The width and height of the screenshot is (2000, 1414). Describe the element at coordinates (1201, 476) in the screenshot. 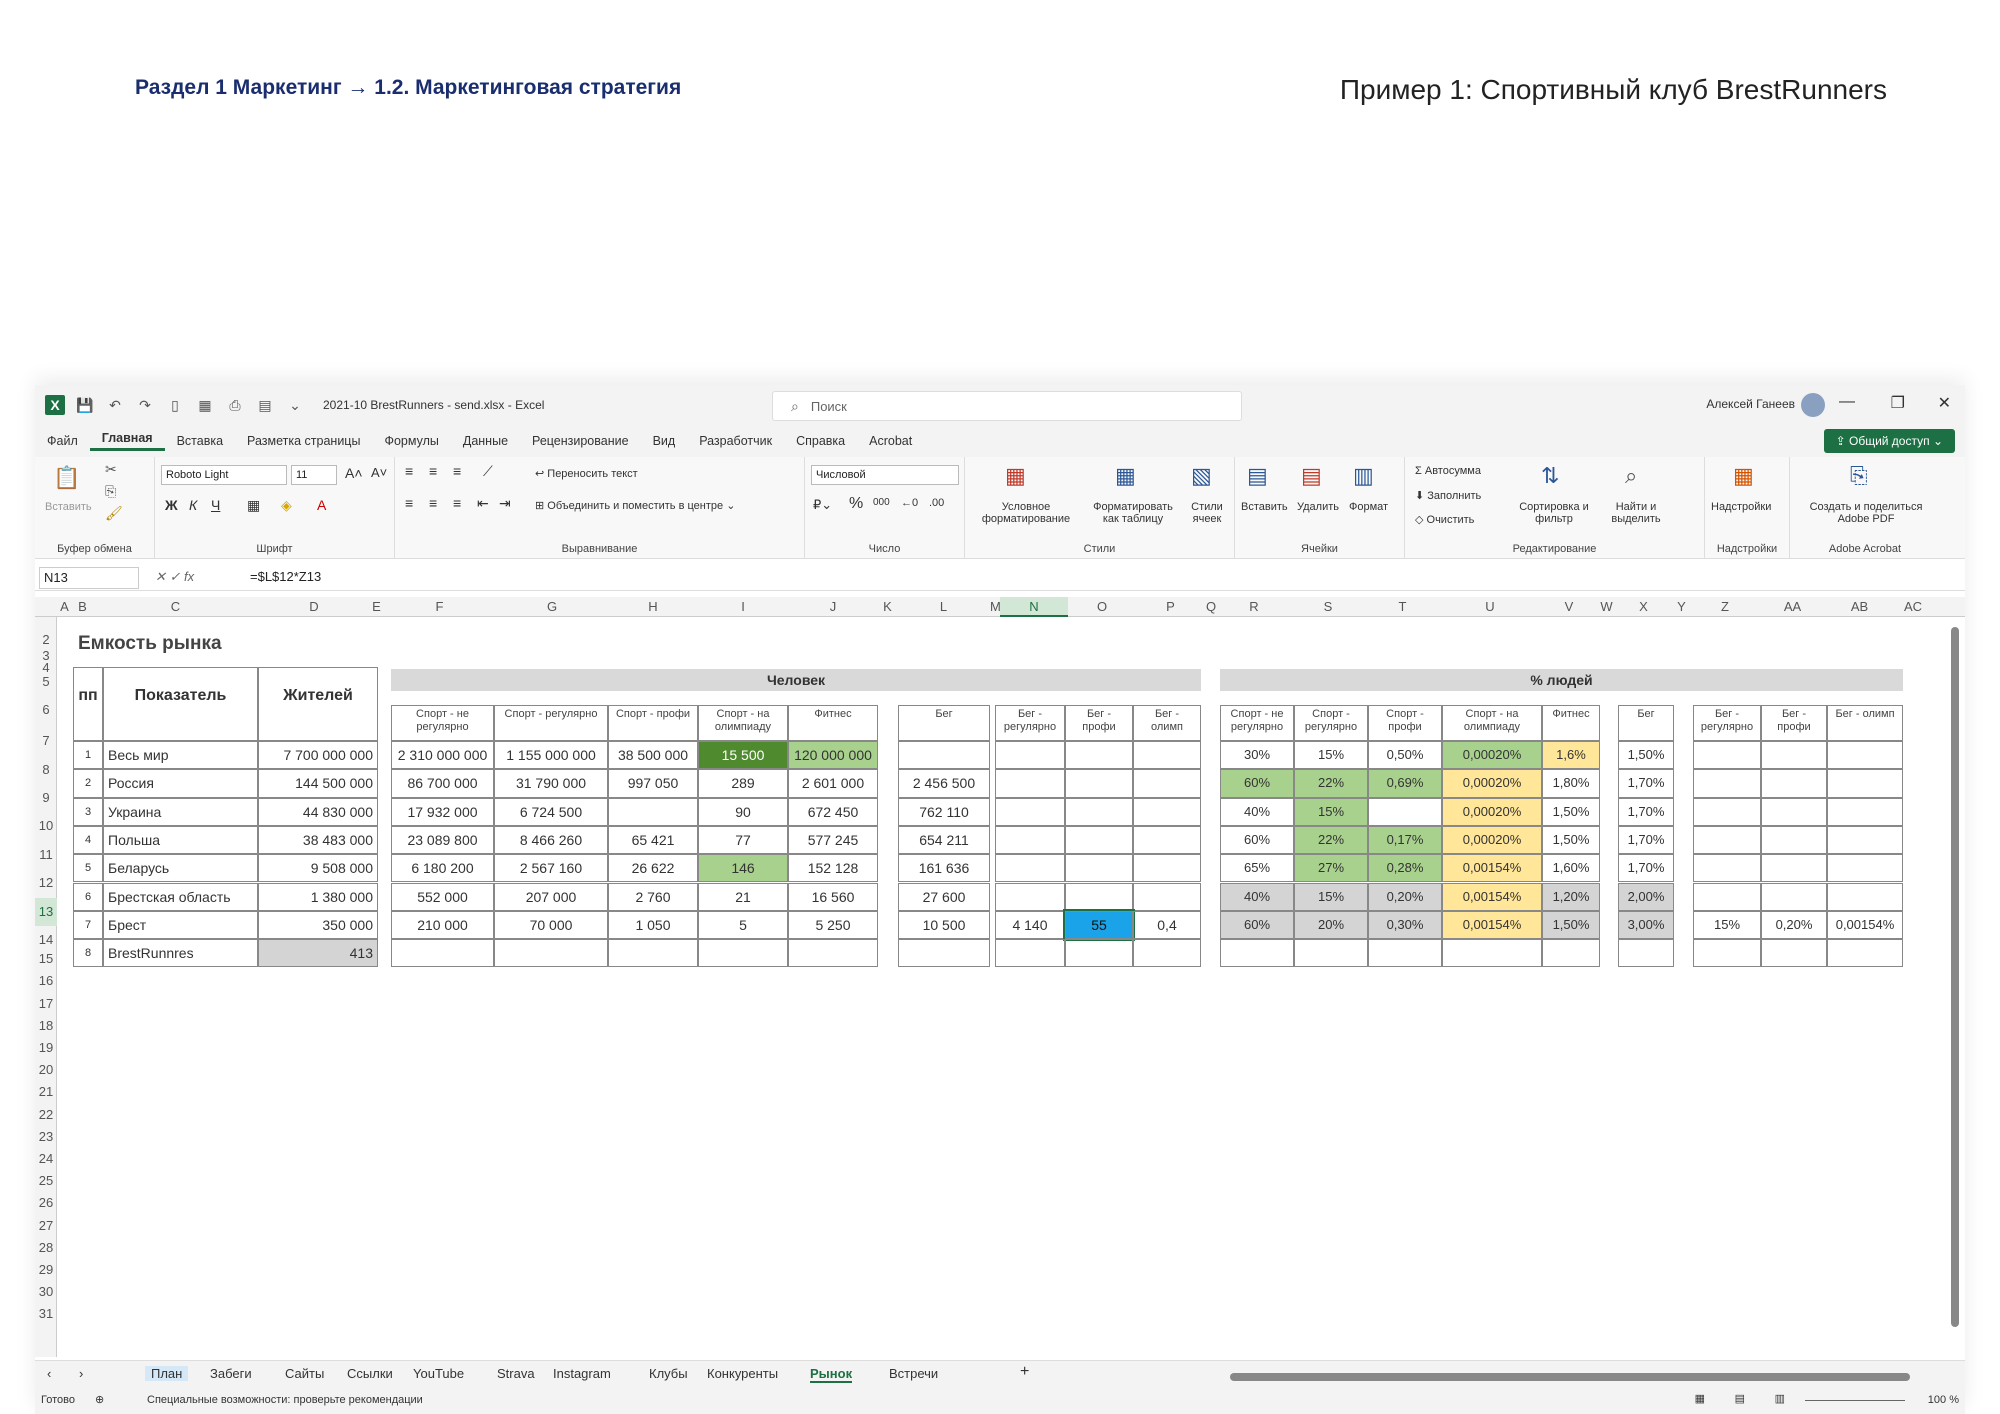

I see `cell-styles-icon: ▧` at that location.